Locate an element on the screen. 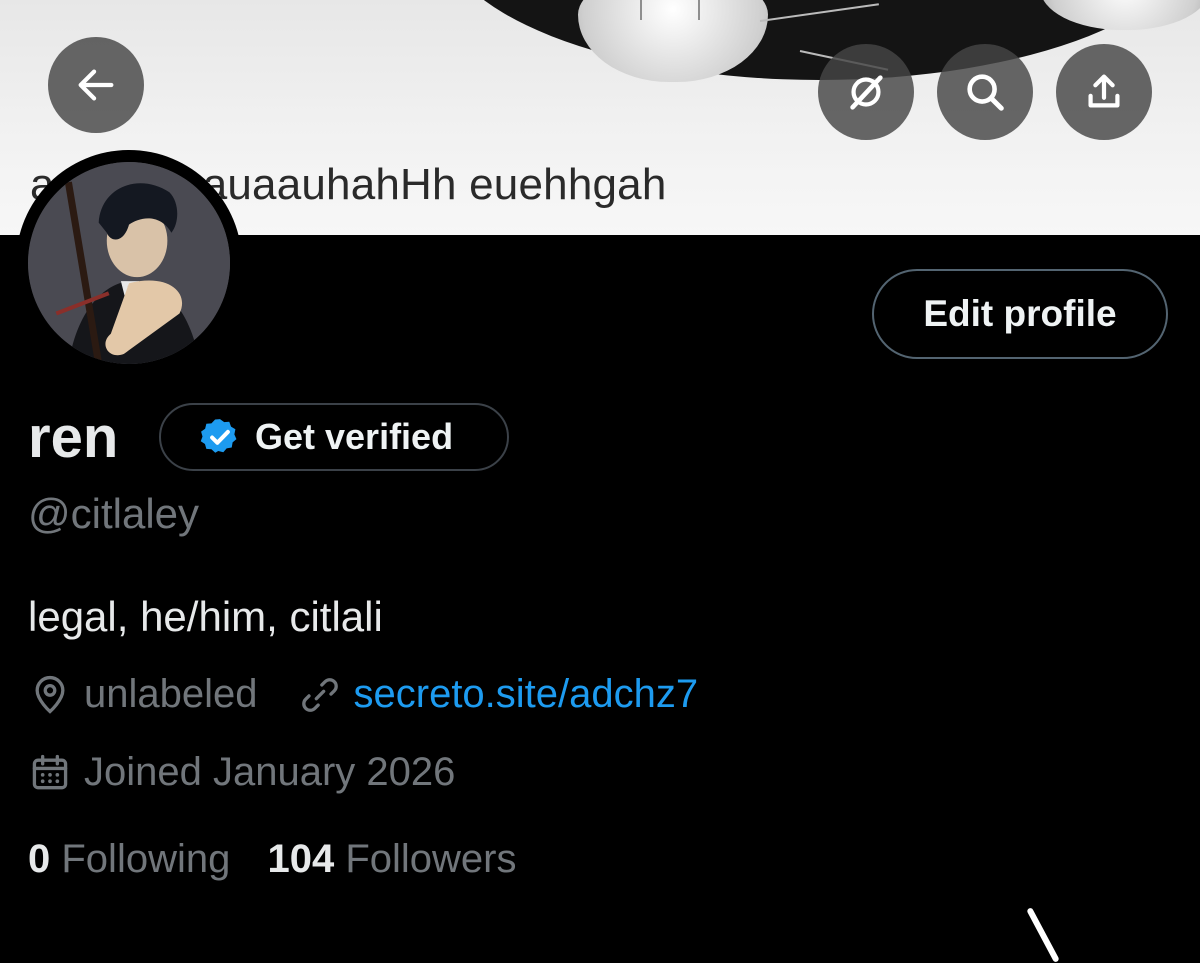  avatar-image is located at coordinates (129, 263).